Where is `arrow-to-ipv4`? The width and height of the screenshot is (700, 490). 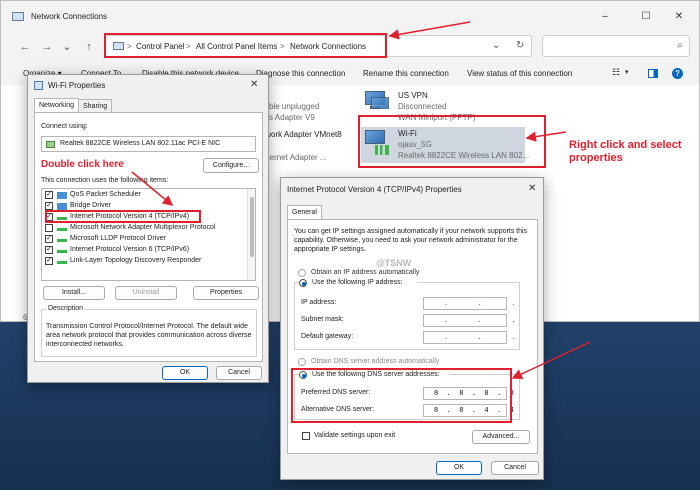
arrow-to-ipv4 is located at coordinates (152, 188).